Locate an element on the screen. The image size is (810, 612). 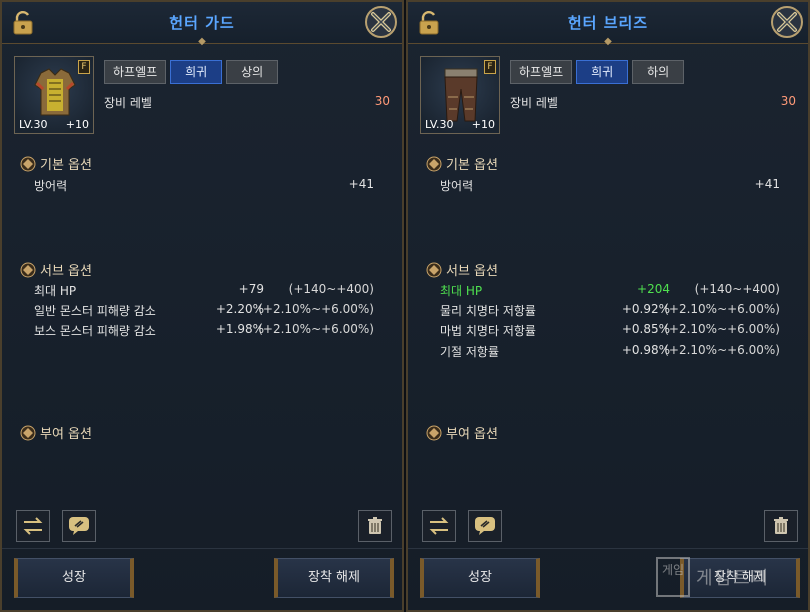
option-value: +204 is located at coordinates (653, 289).